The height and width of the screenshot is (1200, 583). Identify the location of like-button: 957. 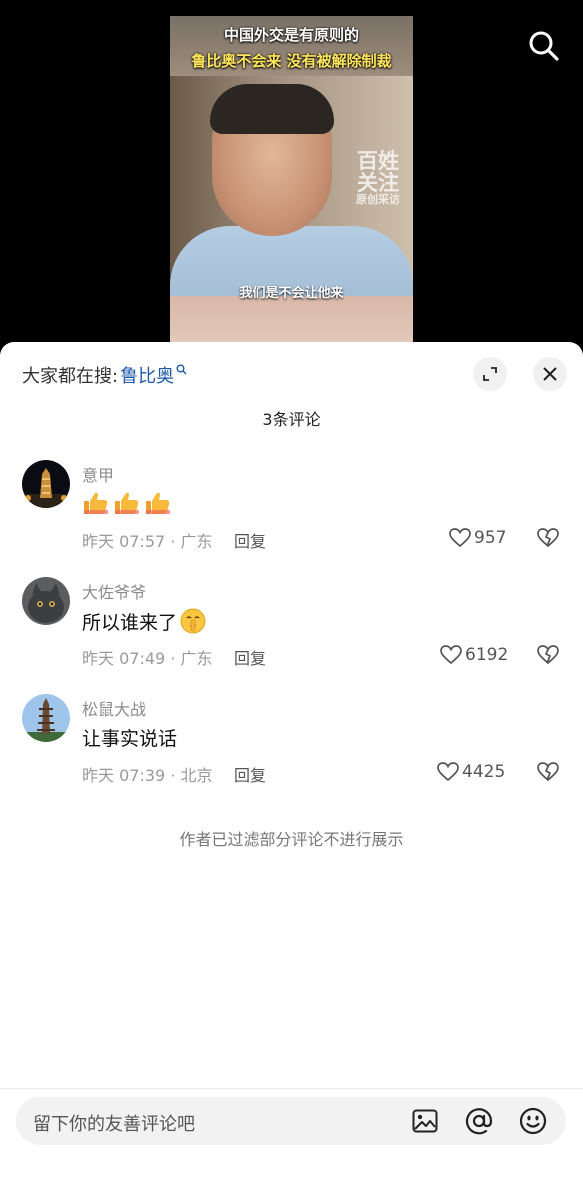
(477, 538).